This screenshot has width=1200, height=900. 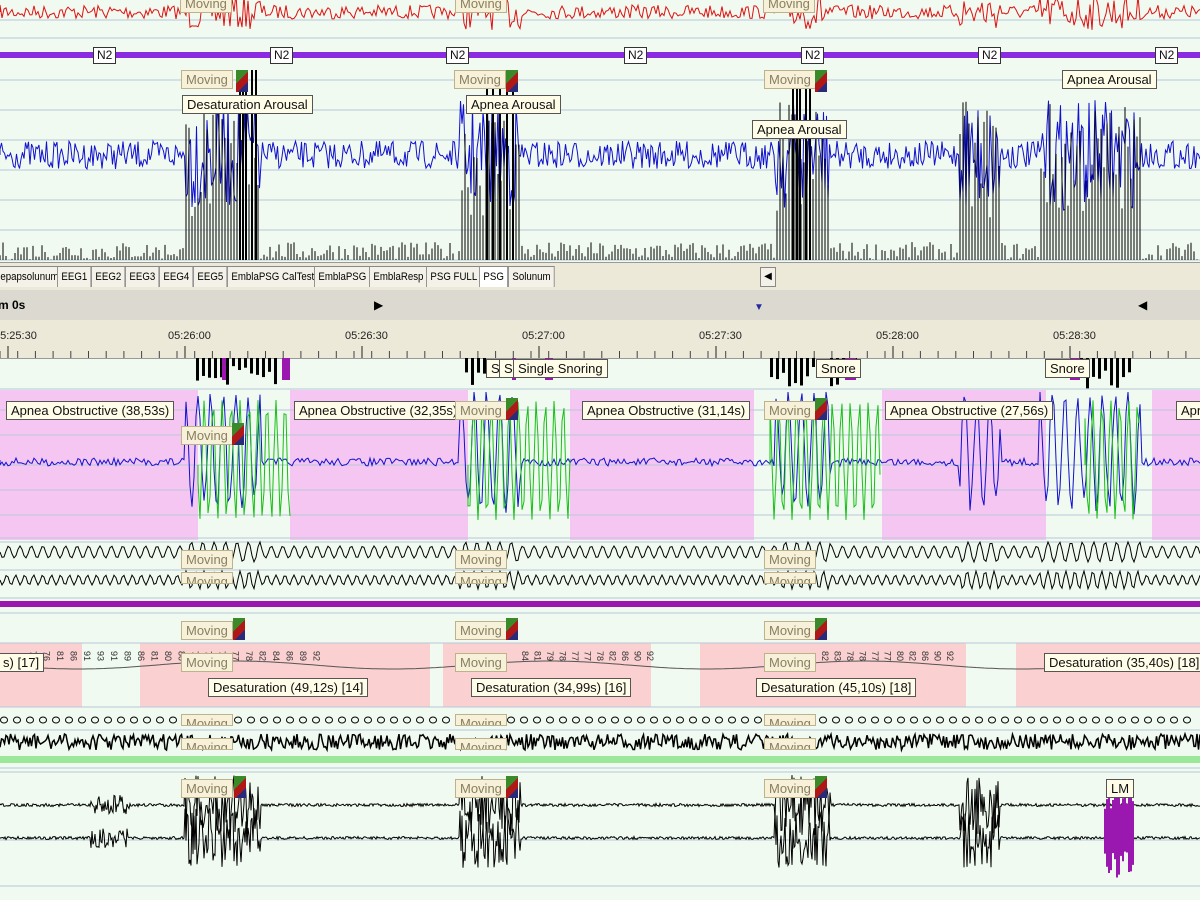 I want to click on event-desaturation: Desaturation (49,12s) [14], so click(x=288, y=687).